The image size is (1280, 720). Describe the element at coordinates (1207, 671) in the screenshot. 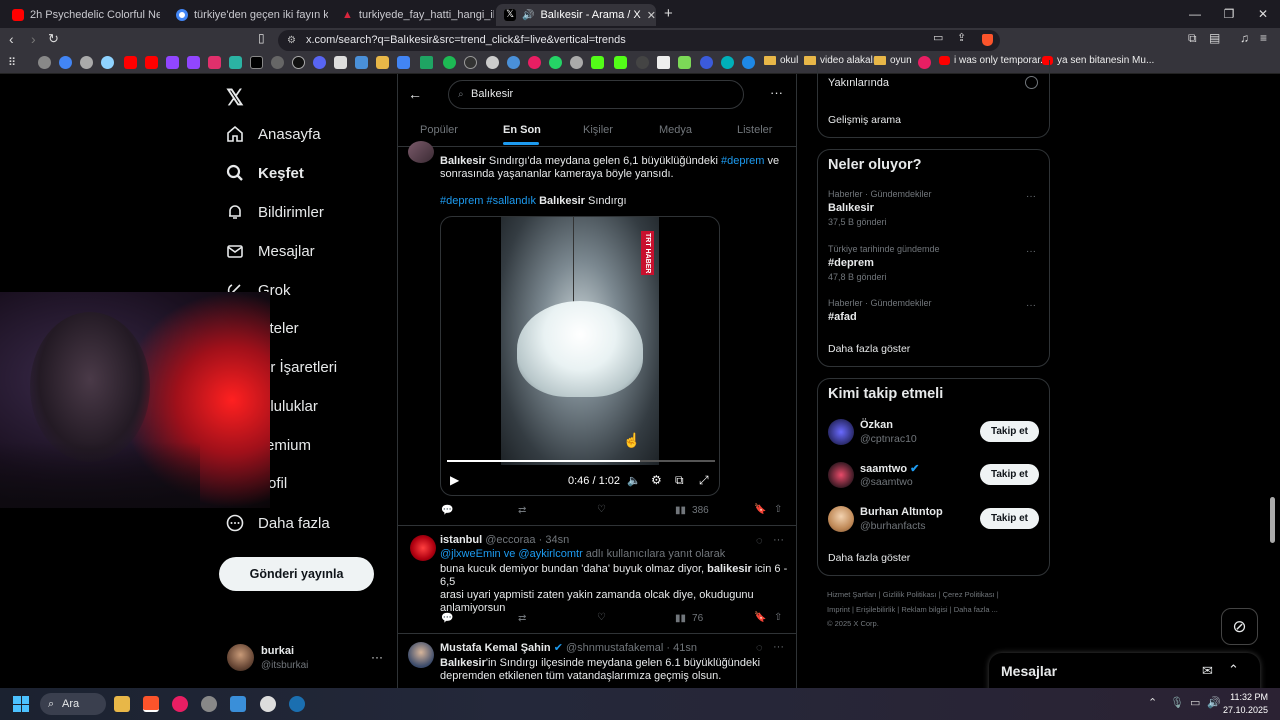

I see `new-message-icon: ✉` at that location.